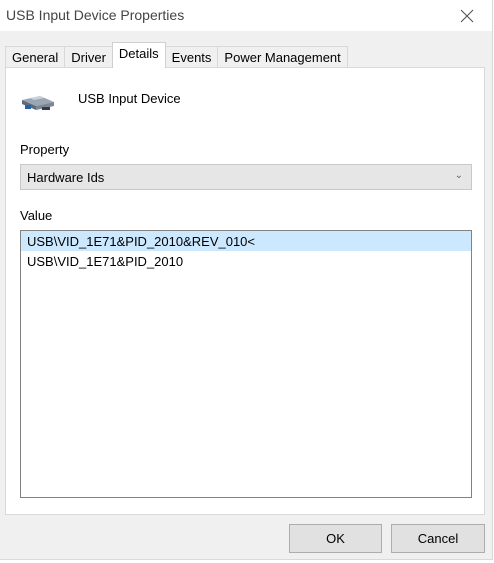  What do you see at coordinates (138, 55) in the screenshot?
I see `tab-details: Details` at bounding box center [138, 55].